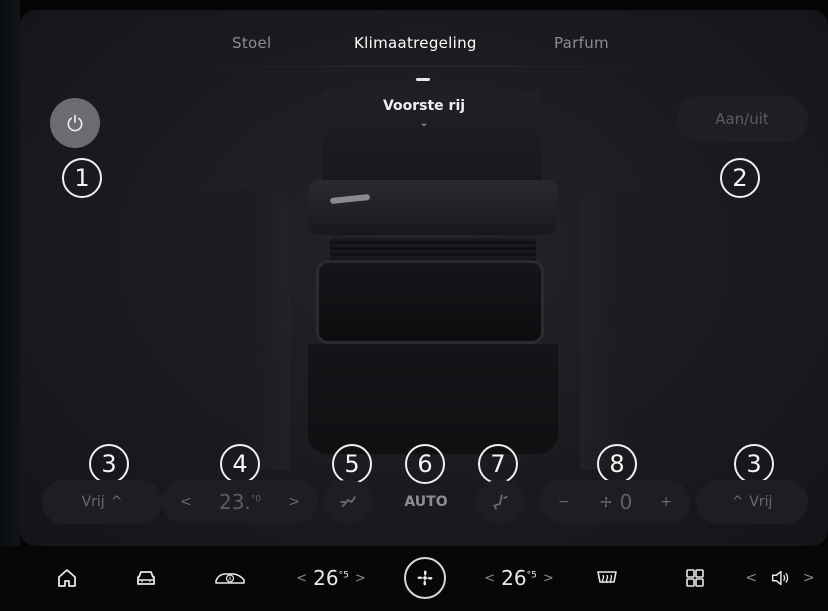  What do you see at coordinates (415, 43) in the screenshot?
I see `tab-climate: Klimaatregeling` at bounding box center [415, 43].